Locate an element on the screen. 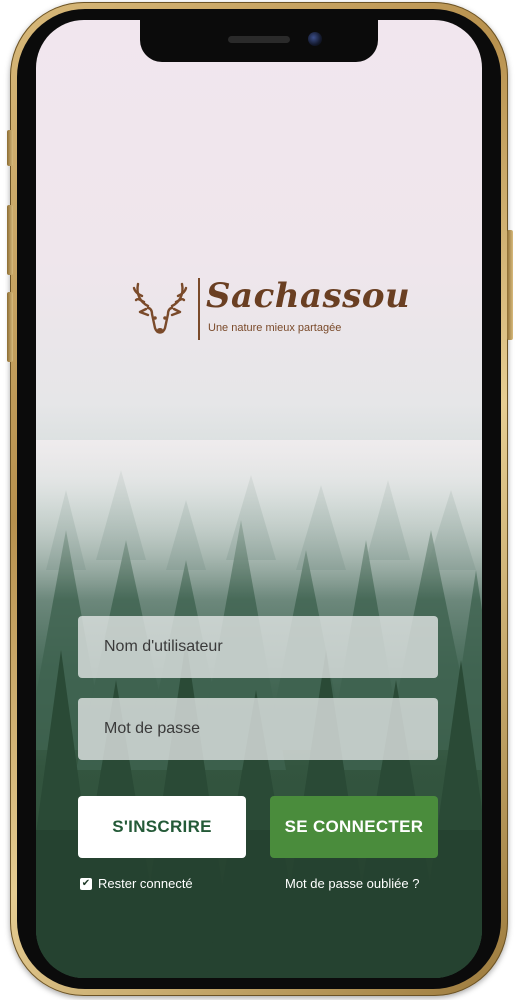 This screenshot has height=1000, width=520. brand-tagline: Une nature mieux partagée is located at coordinates (275, 328).